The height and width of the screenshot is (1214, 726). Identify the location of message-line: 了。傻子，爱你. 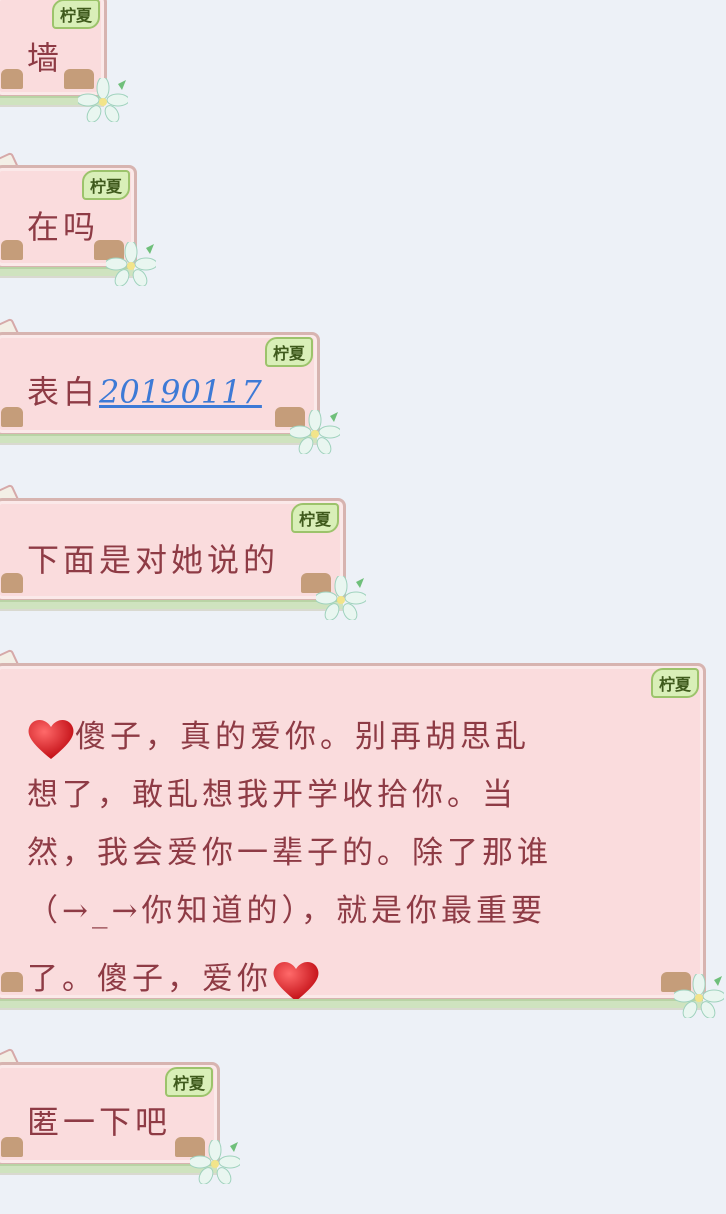
(289, 979).